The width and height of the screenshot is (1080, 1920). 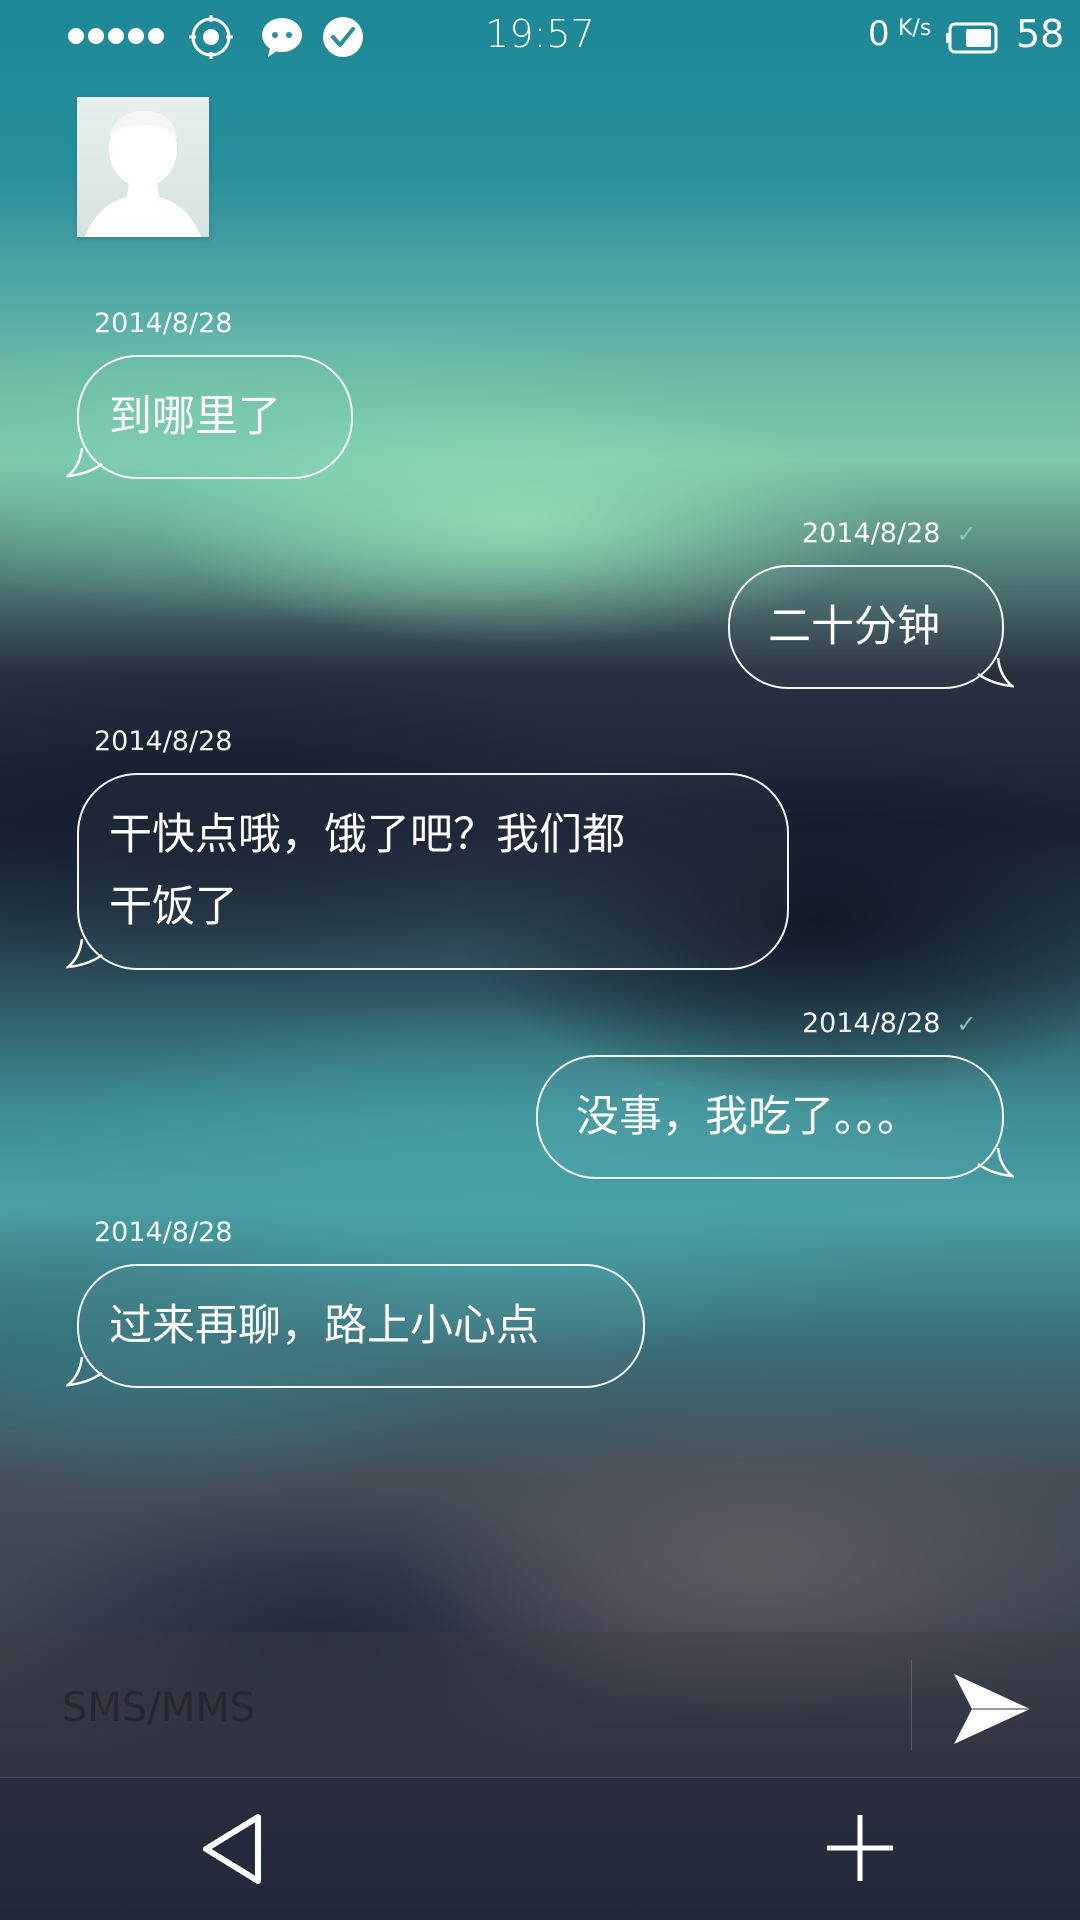 I want to click on contact-avatar, so click(x=143, y=167).